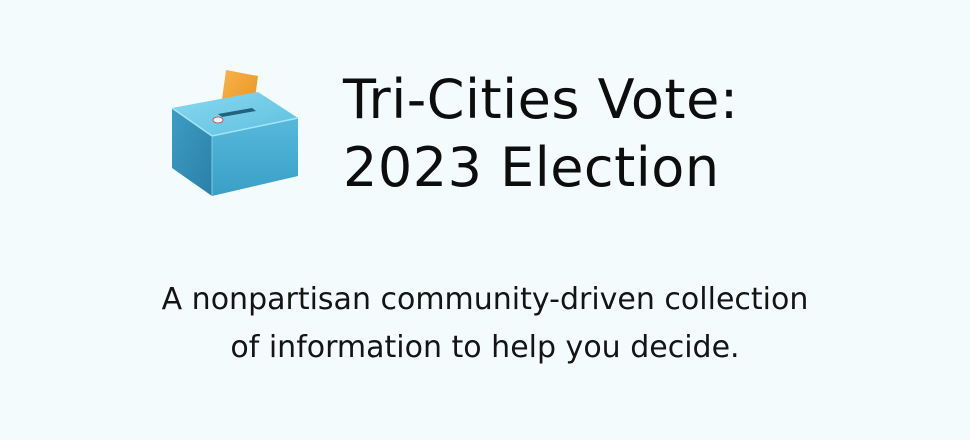 Image resolution: width=970 pixels, height=440 pixels. What do you see at coordinates (485, 347) in the screenshot?
I see `tagline-line-2: of information to help you decide.` at bounding box center [485, 347].